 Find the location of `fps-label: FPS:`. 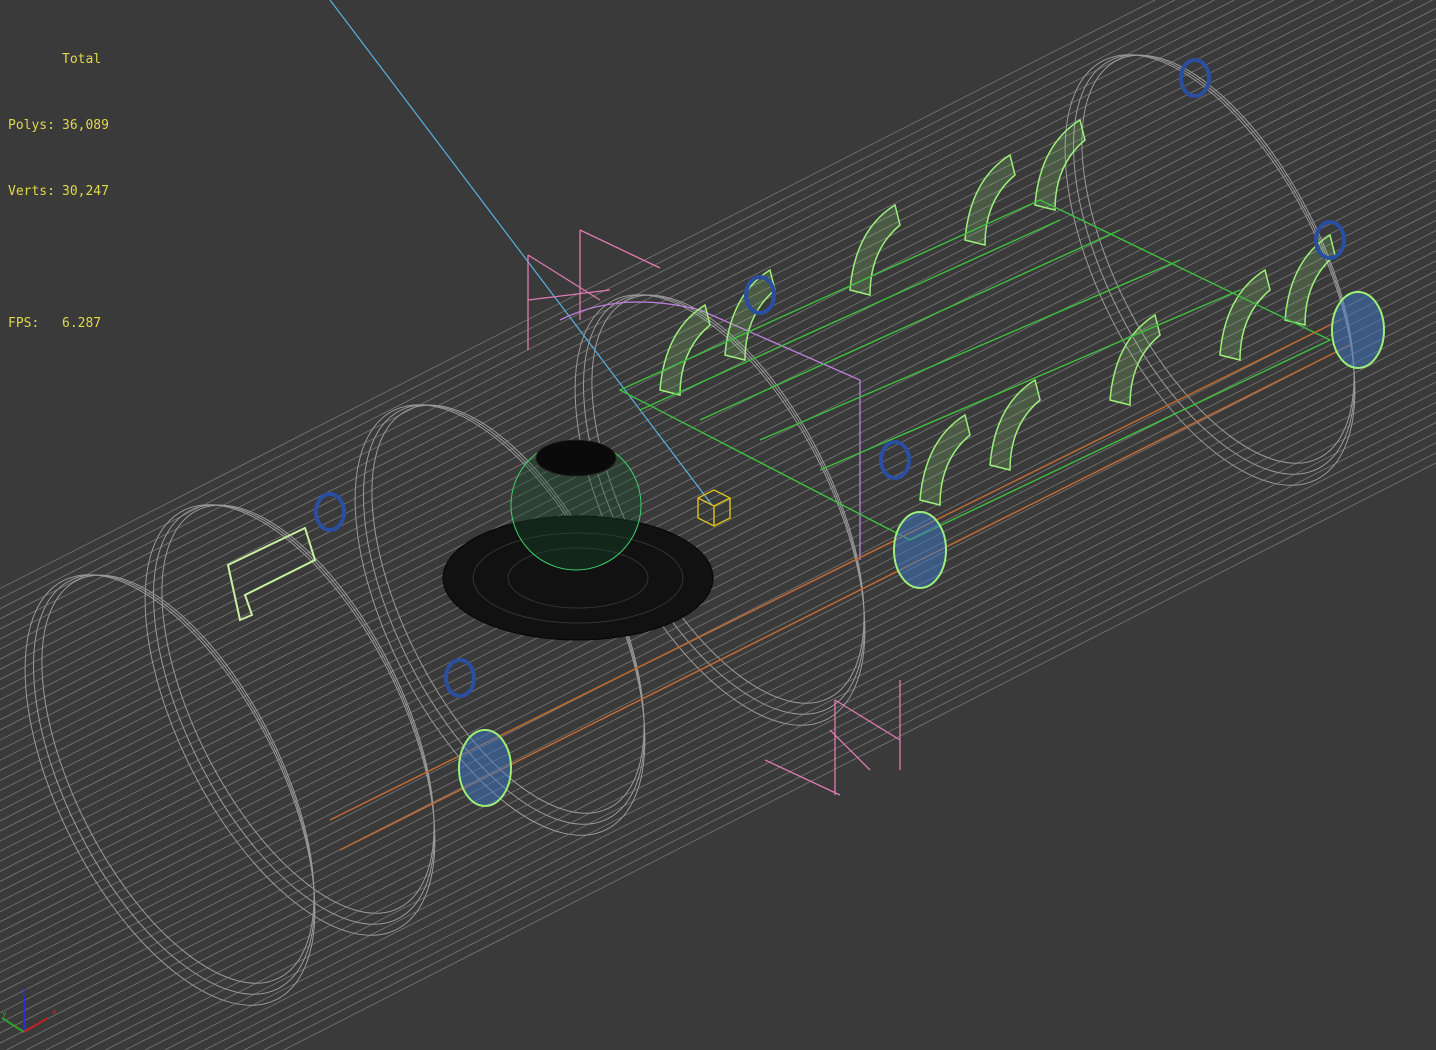

fps-label: FPS: is located at coordinates (24, 323).